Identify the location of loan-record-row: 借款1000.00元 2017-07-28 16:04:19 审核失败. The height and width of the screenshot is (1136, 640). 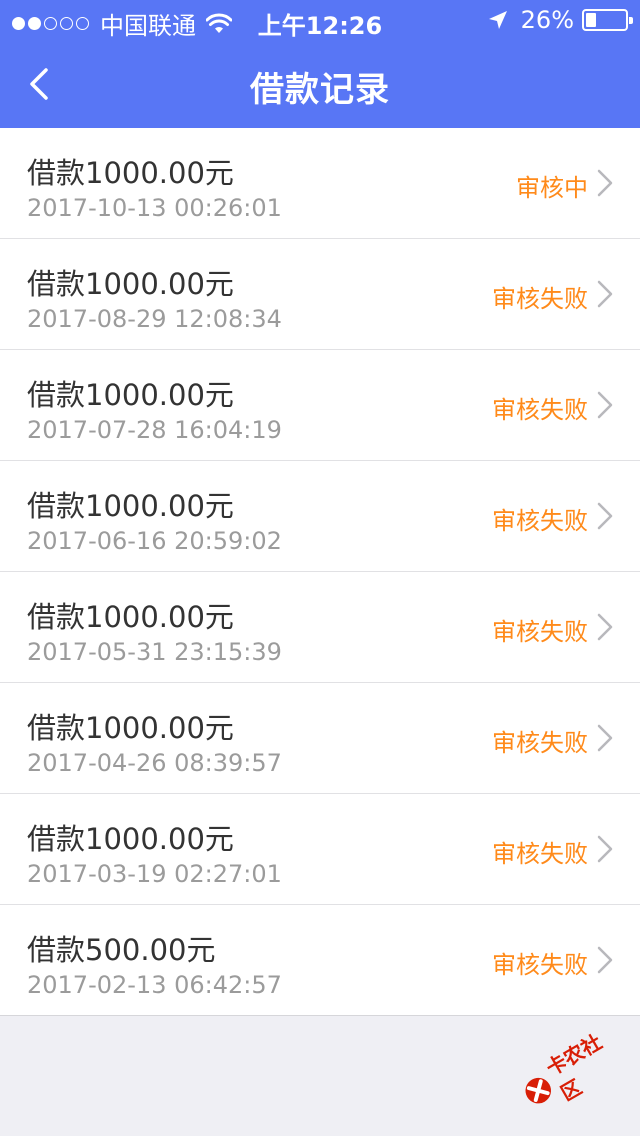
(320, 405).